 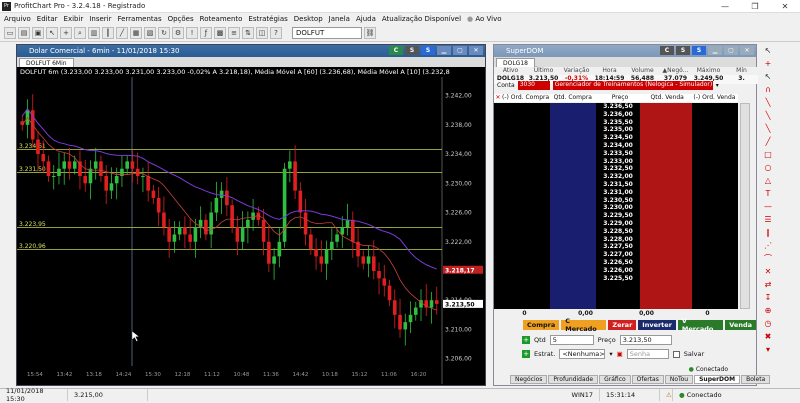 What do you see at coordinates (768, 181) in the screenshot?
I see `triangle-icon: △` at bounding box center [768, 181].